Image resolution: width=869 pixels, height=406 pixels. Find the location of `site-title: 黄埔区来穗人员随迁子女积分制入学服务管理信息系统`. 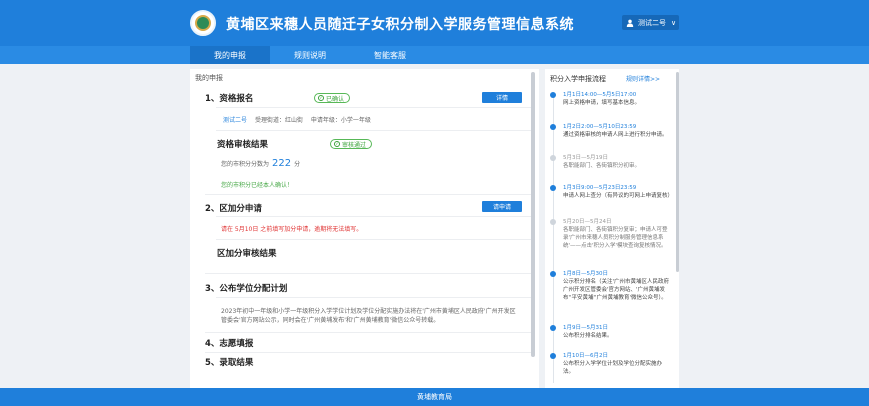

site-title: 黄埔区来穗人员随迁子女积分制入学服务管理信息系统 is located at coordinates (400, 25).